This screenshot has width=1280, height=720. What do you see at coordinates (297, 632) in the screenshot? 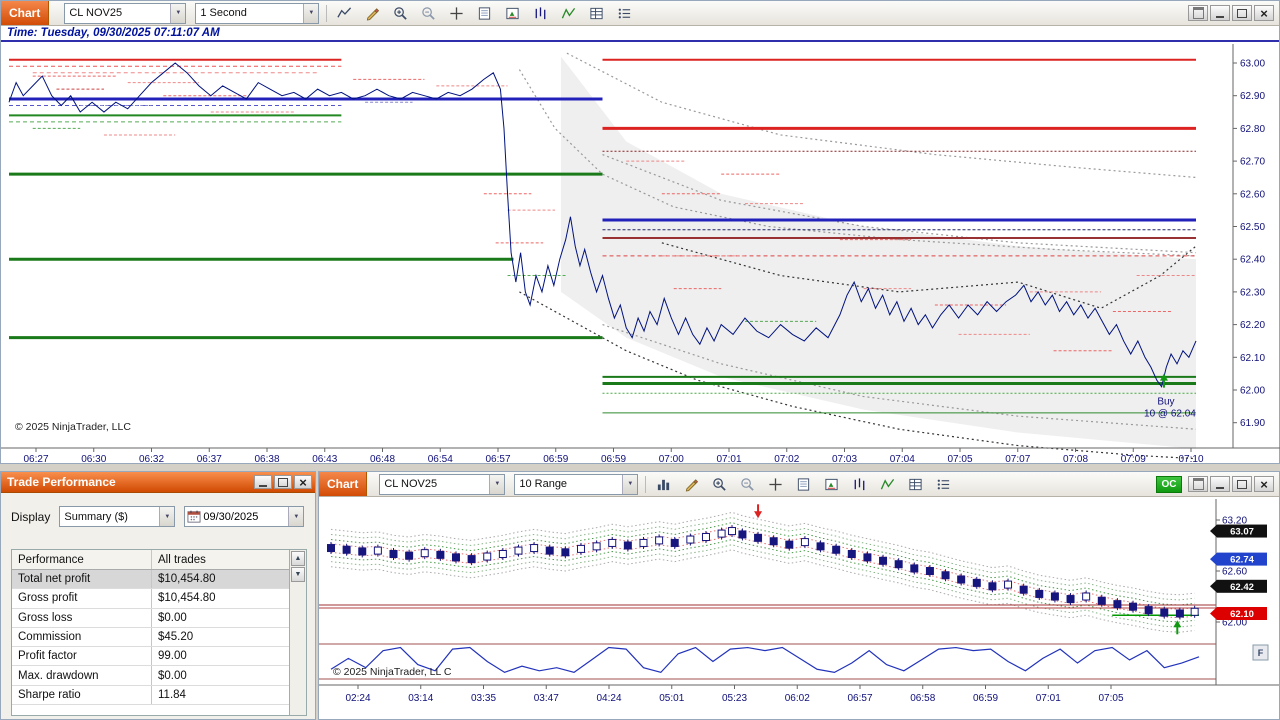
I see `table-scrollbar` at bounding box center [297, 632].